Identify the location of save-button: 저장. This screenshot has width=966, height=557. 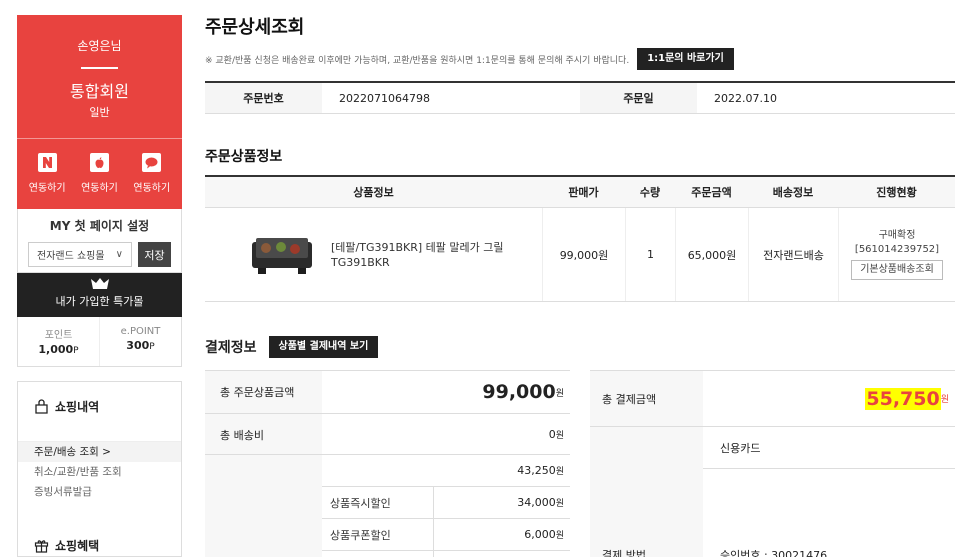
(154, 254).